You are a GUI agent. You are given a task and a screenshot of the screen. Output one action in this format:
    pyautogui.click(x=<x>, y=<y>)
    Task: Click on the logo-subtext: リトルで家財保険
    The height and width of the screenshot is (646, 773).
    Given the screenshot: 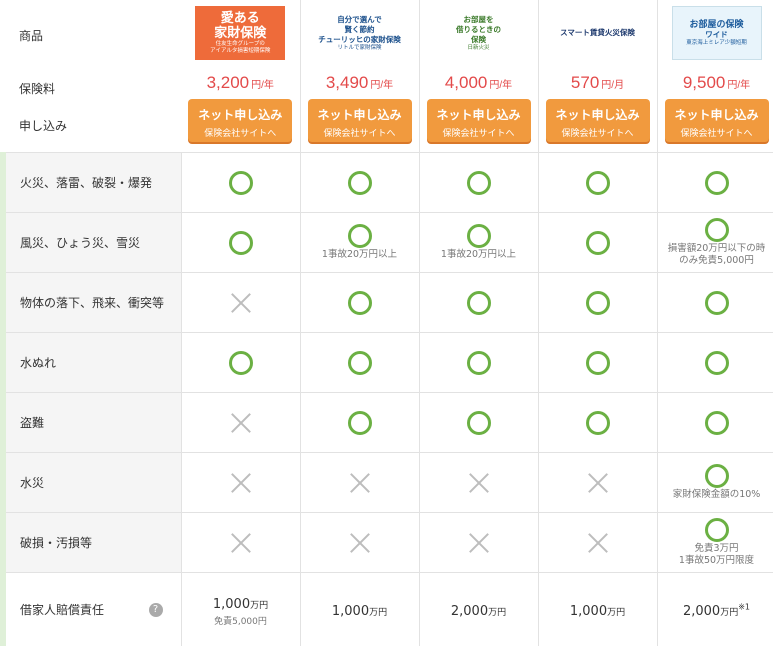 What is the action you would take?
    pyautogui.click(x=359, y=47)
    